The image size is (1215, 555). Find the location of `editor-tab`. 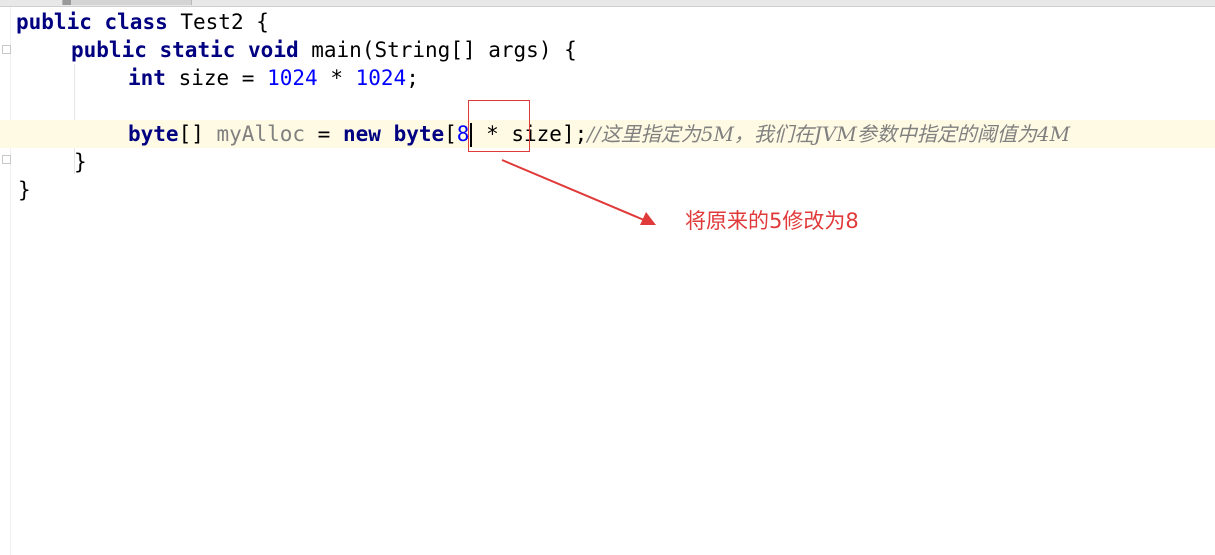

editor-tab is located at coordinates (127, 2).